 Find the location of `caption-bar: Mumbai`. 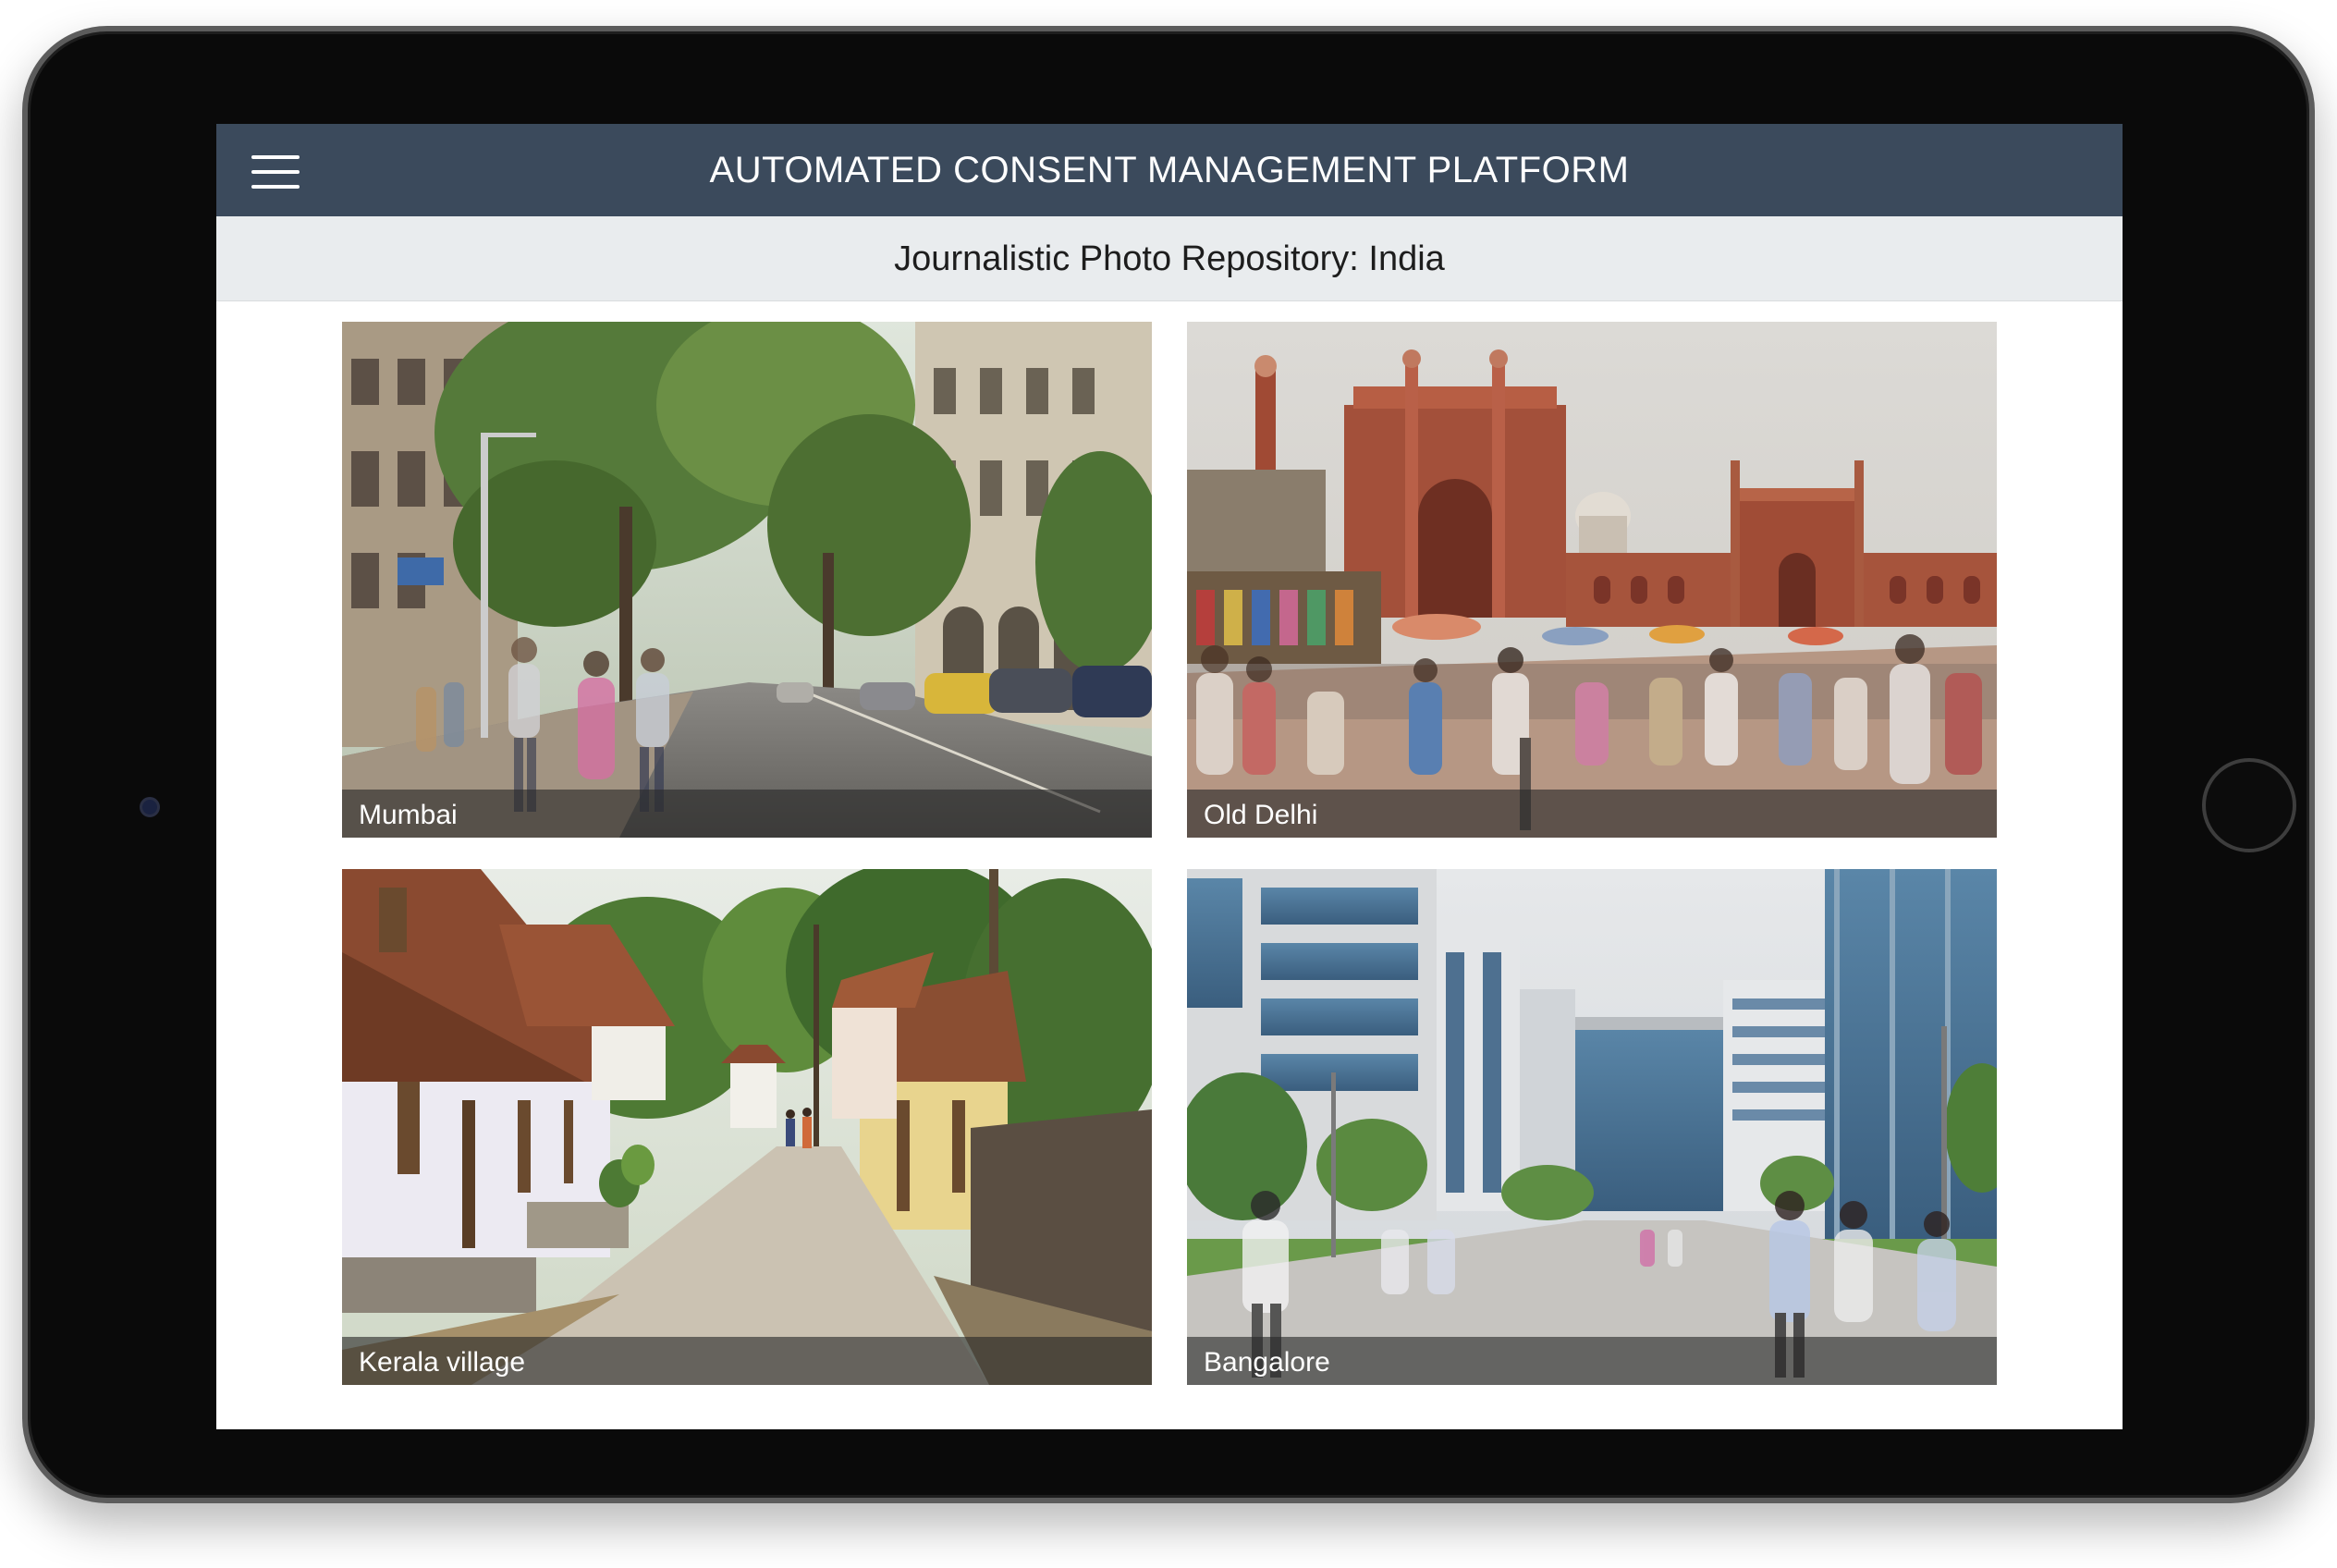

caption-bar: Mumbai is located at coordinates (747, 814).